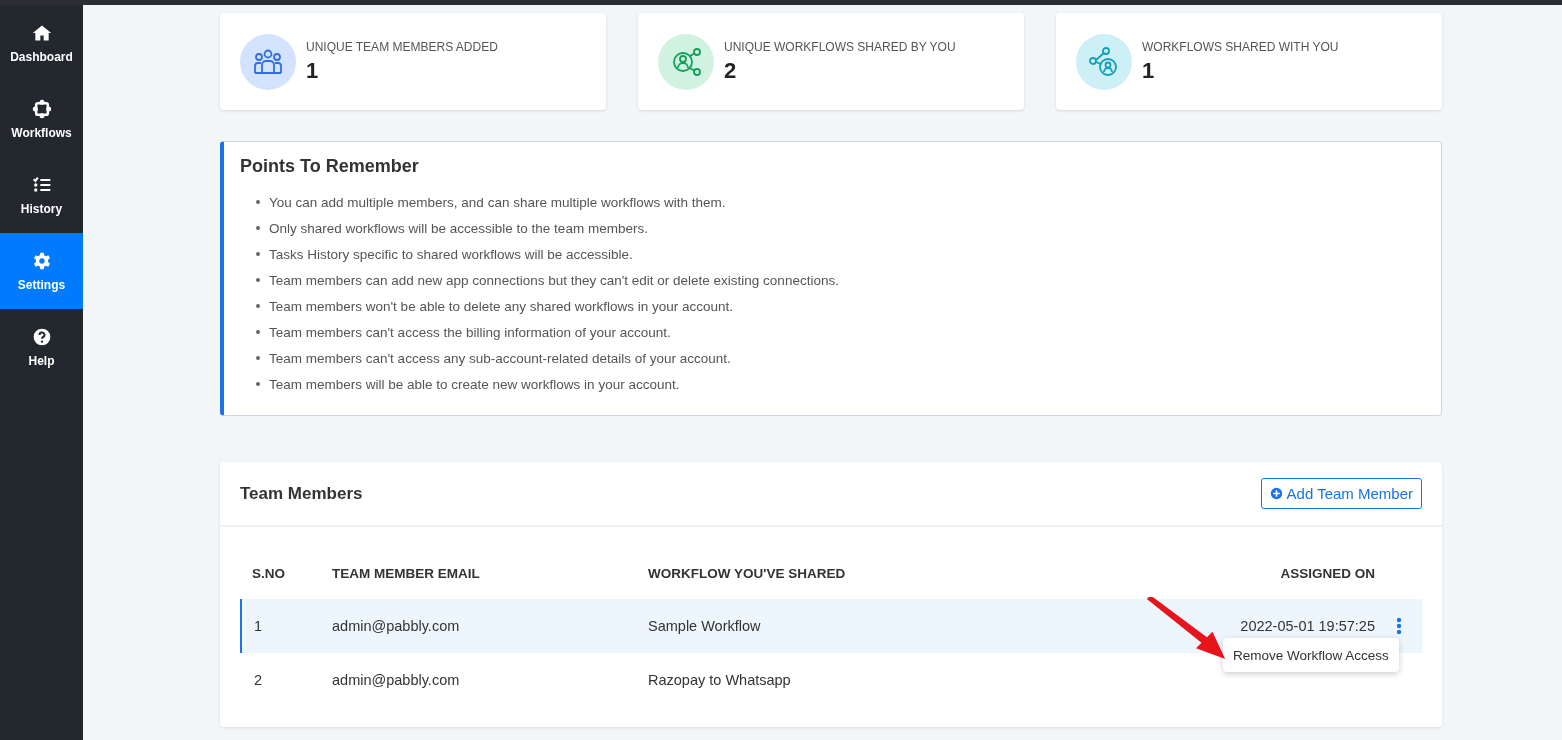  I want to click on column-header: S.NO, so click(268, 573).